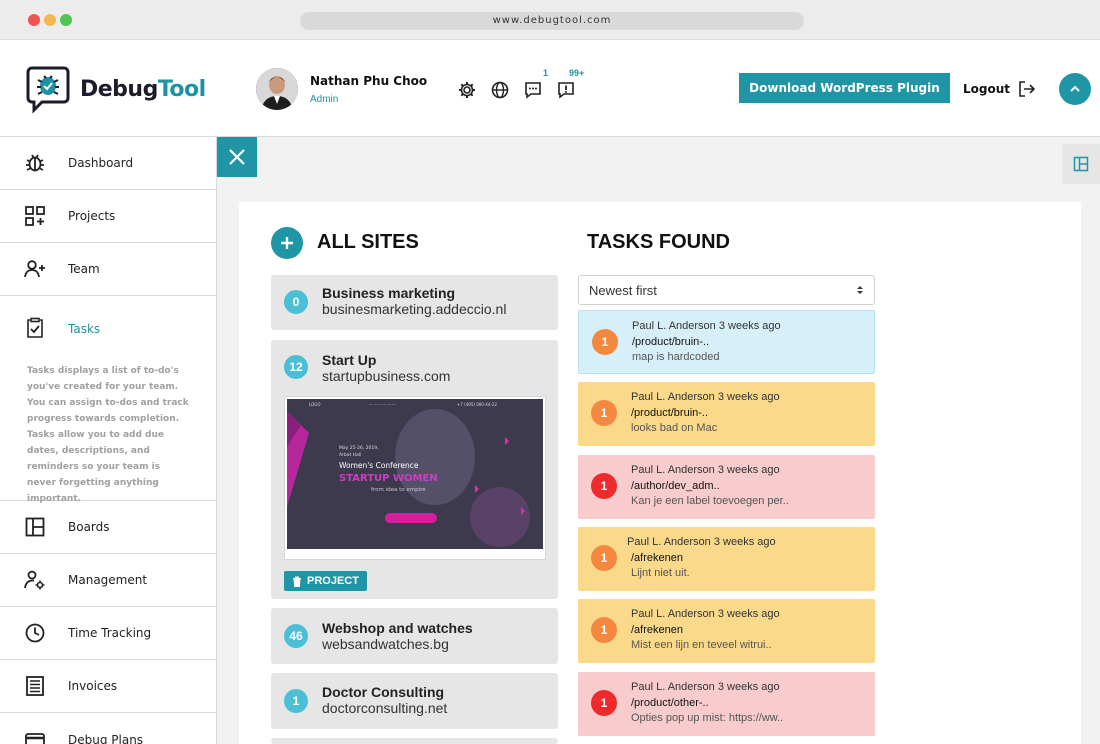 The height and width of the screenshot is (744, 1100). I want to click on layout-toggle-button, so click(1081, 164).